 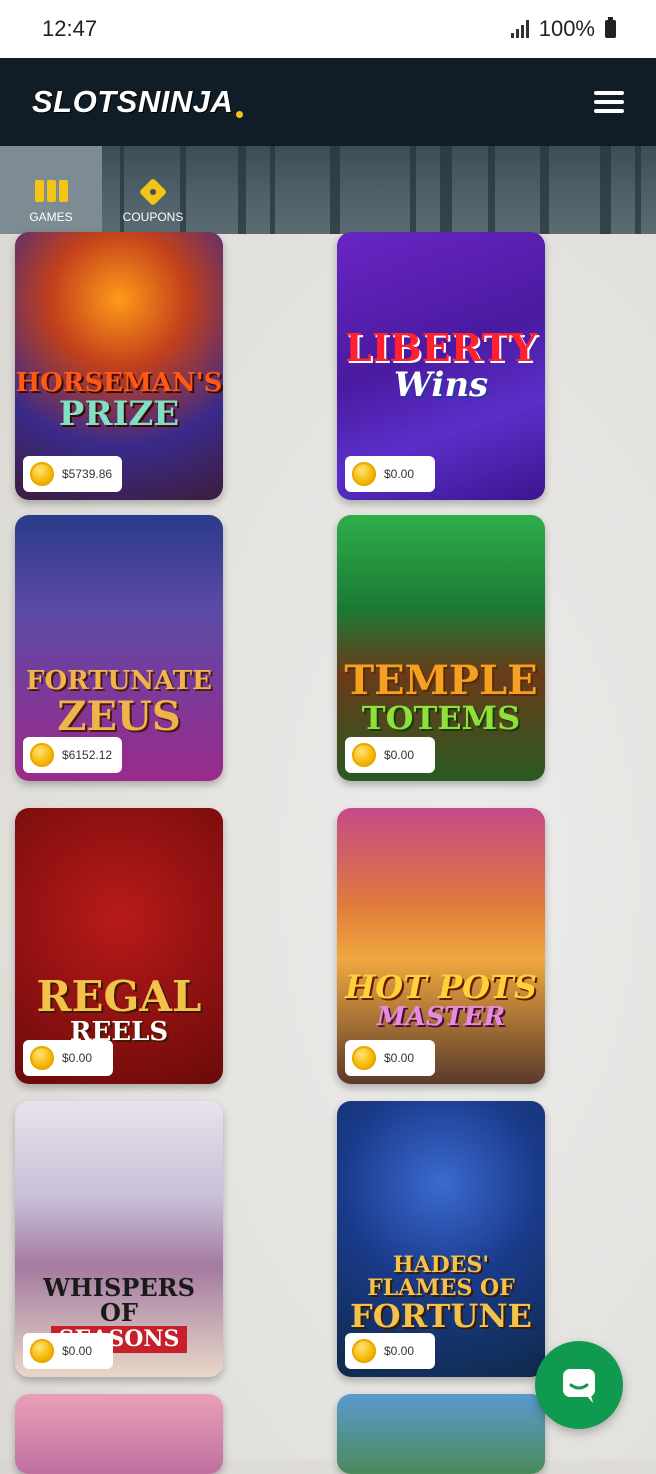 What do you see at coordinates (441, 946) in the screenshot?
I see `game-tile: HOT POTS MASTER $0.00` at bounding box center [441, 946].